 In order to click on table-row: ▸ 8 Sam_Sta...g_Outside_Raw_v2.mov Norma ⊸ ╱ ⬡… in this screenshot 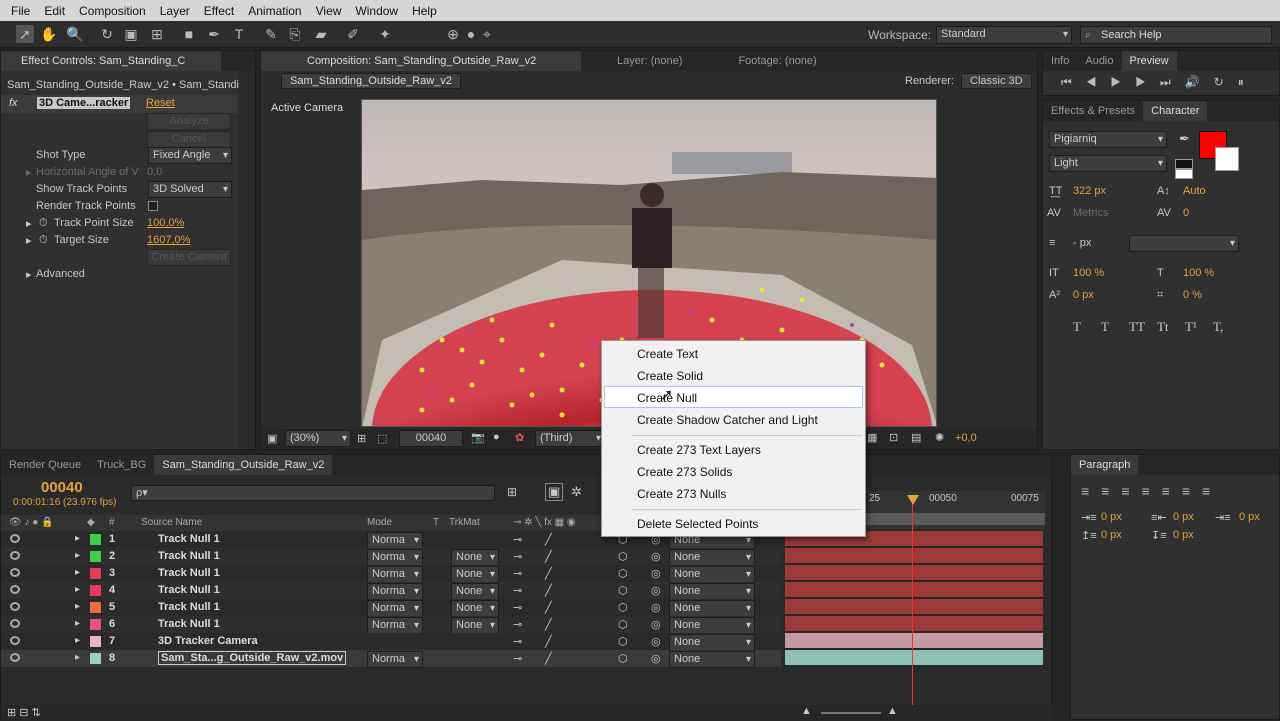, I will do `click(391, 659)`.